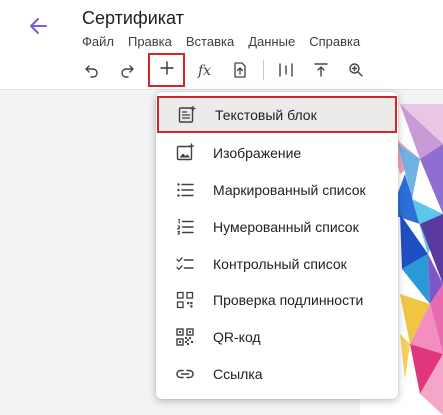  Describe the element at coordinates (334, 43) in the screenshot. I see `menu-help: Справка` at that location.